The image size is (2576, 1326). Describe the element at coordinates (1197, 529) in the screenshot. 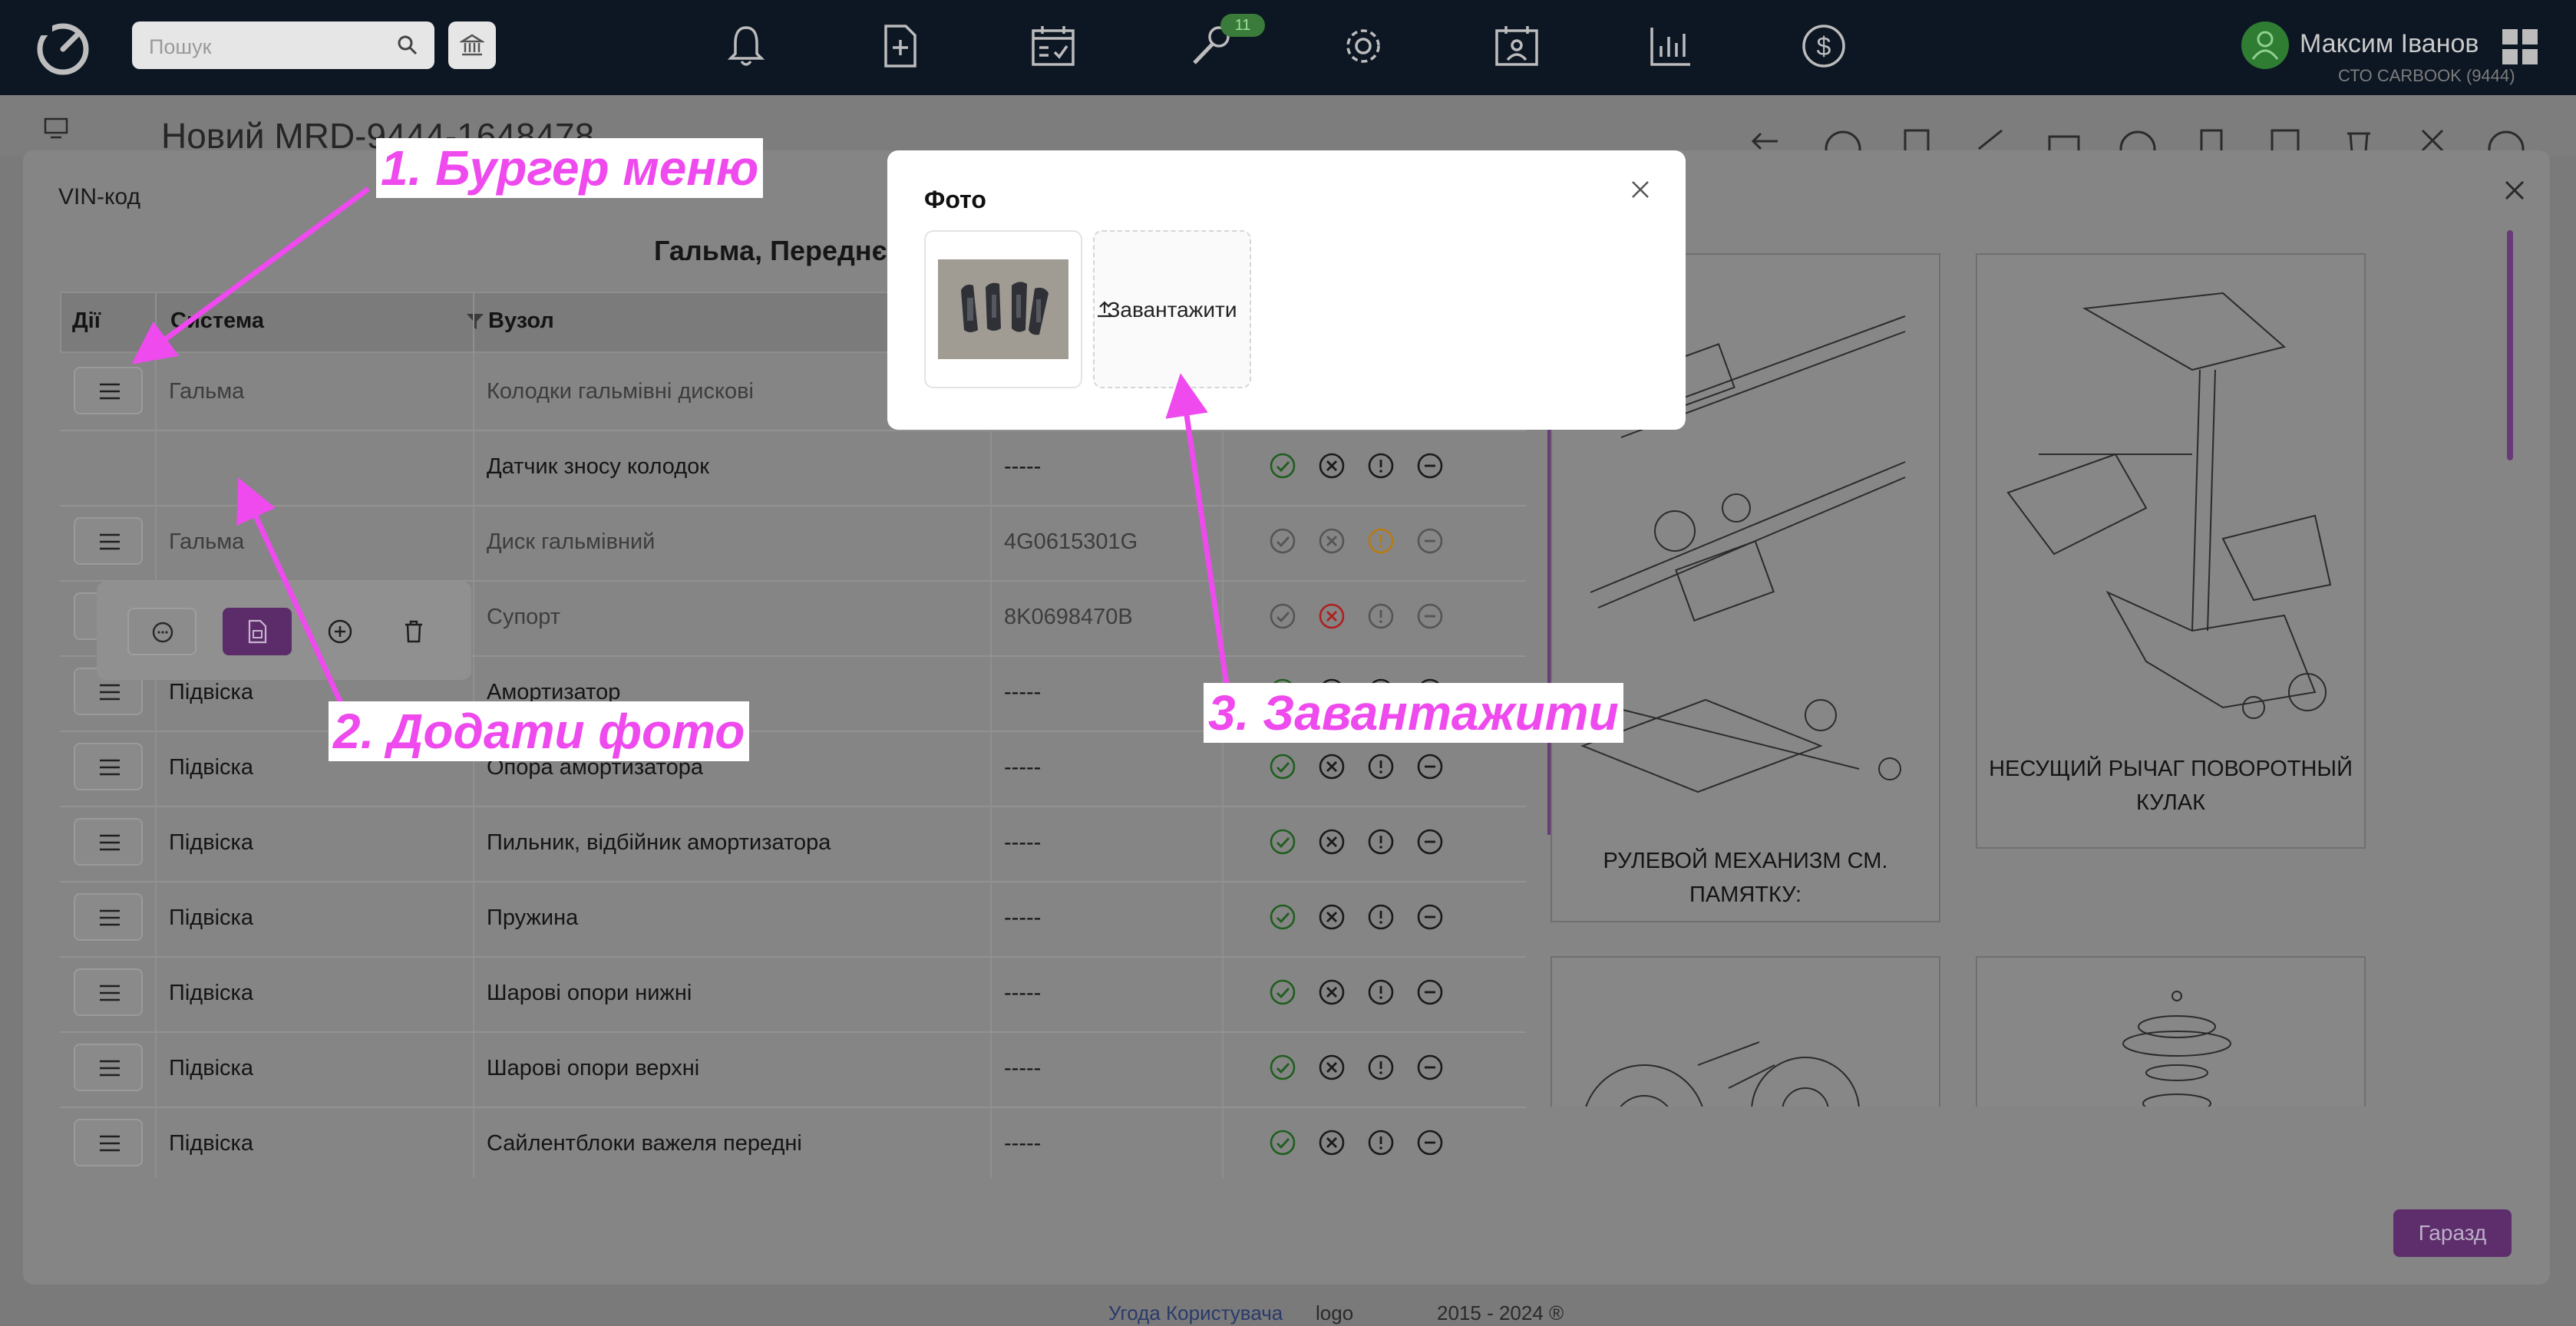

I see `arrow-to-upload` at that location.